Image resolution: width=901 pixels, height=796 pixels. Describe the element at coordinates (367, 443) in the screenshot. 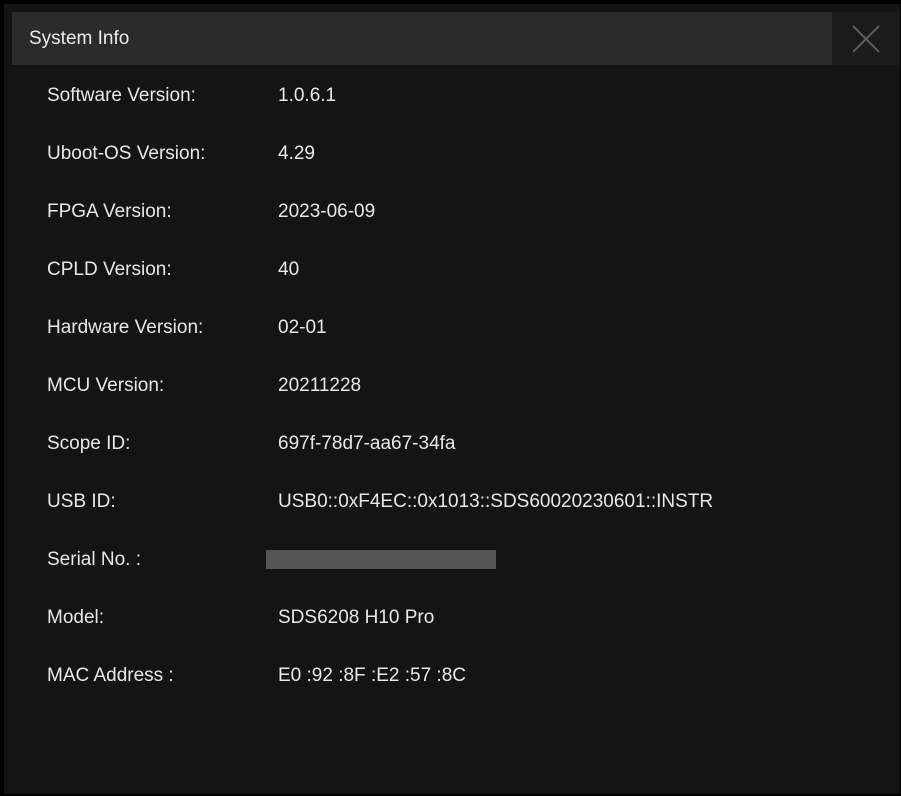

I see `info-value: 697f-78d7-aa67-34fa` at that location.